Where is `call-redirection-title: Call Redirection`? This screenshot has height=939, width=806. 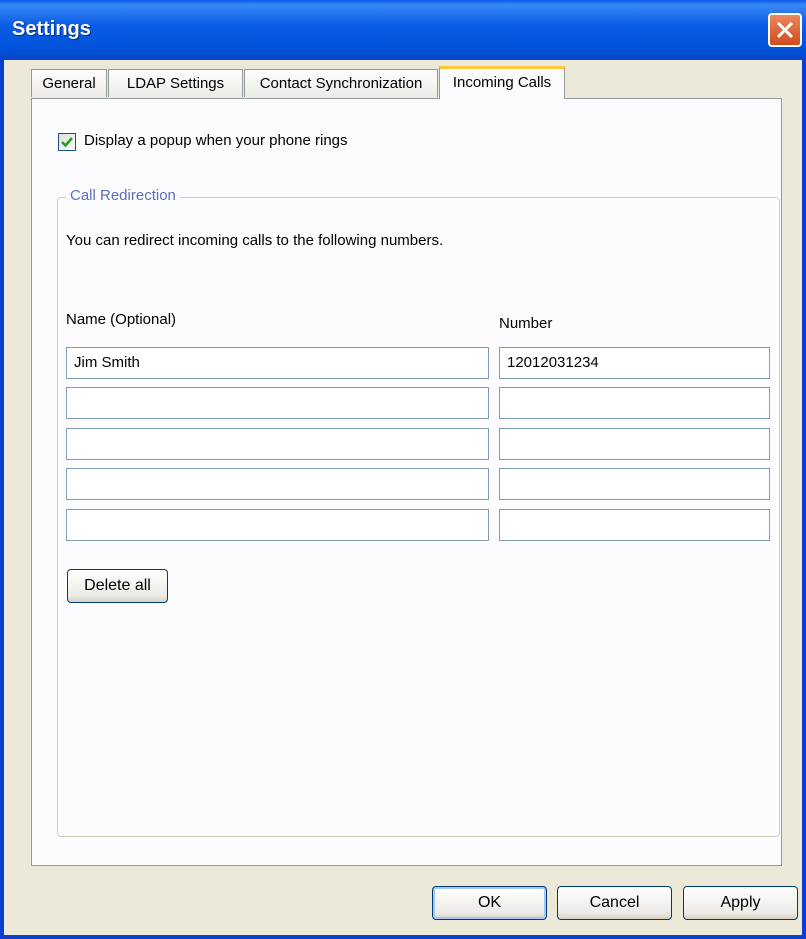 call-redirection-title: Call Redirection is located at coordinates (123, 195).